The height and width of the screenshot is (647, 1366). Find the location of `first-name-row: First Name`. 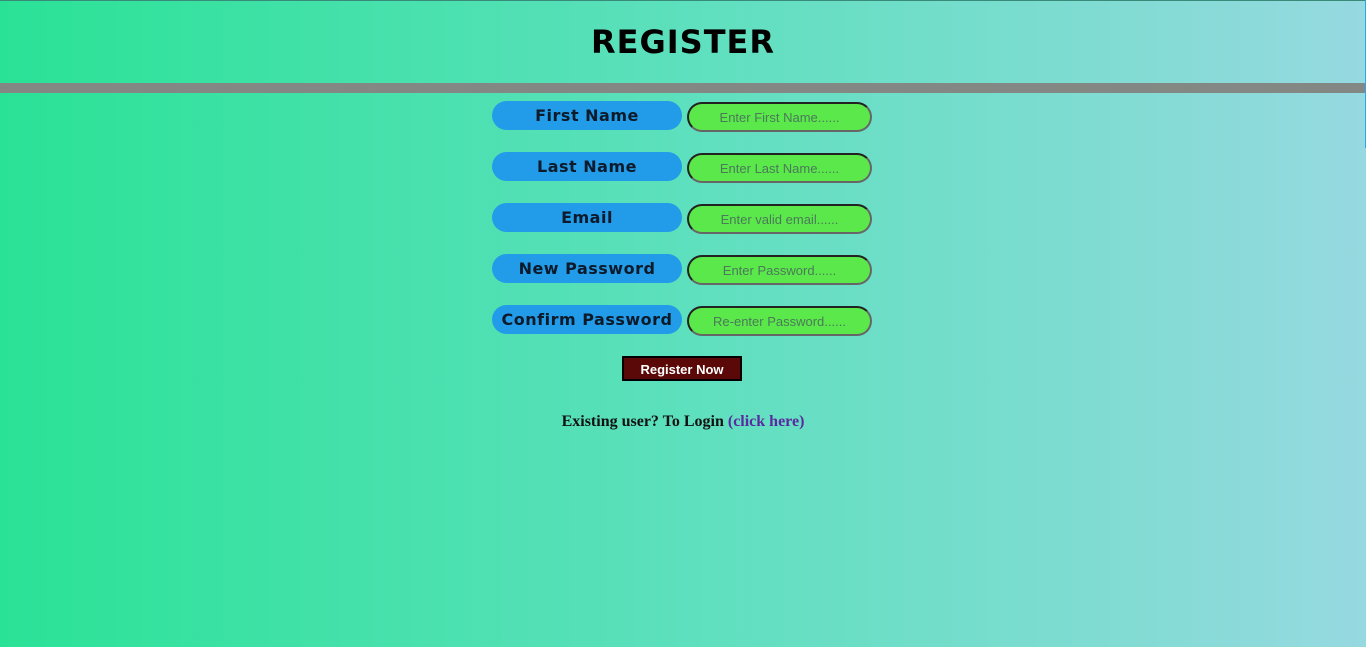

first-name-row: First Name is located at coordinates (682, 117).